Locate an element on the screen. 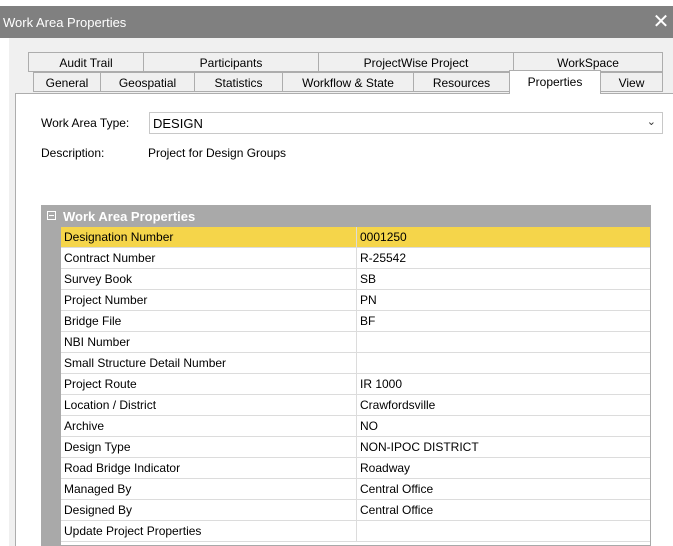  tab-workflow-state: Workflow & State is located at coordinates (348, 82).